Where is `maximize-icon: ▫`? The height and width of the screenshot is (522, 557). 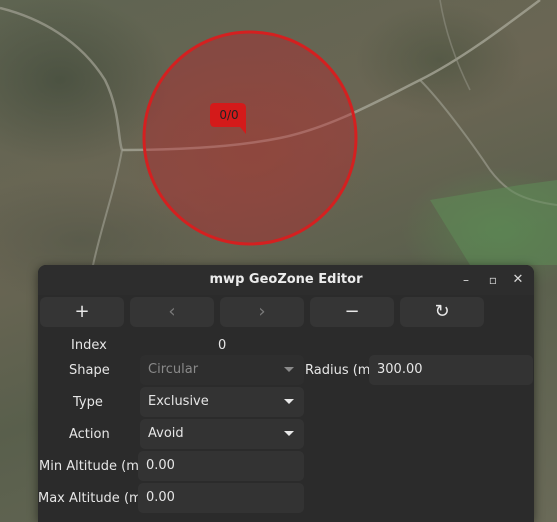 maximize-icon: ▫ is located at coordinates (493, 280).